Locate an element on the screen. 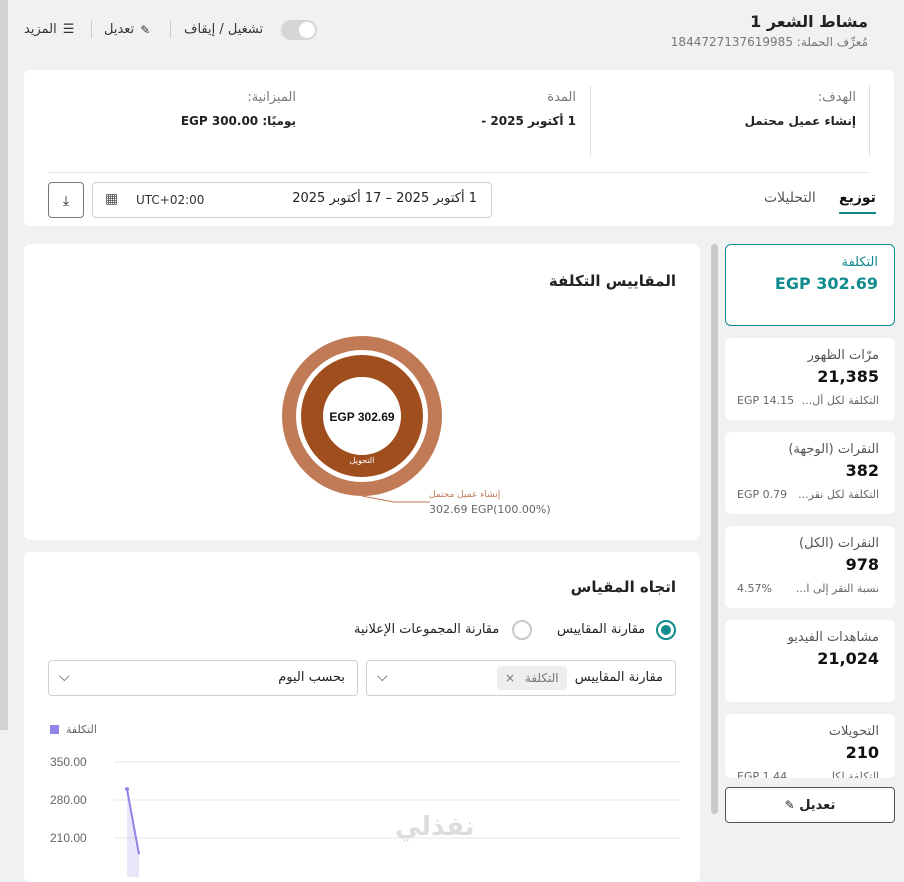  metric-value: 382 is located at coordinates (862, 470).